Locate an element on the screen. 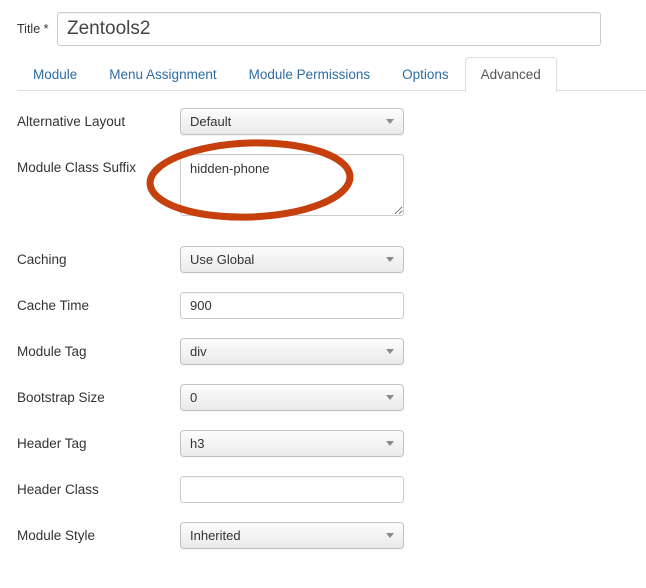  input-cache-time is located at coordinates (292, 305).